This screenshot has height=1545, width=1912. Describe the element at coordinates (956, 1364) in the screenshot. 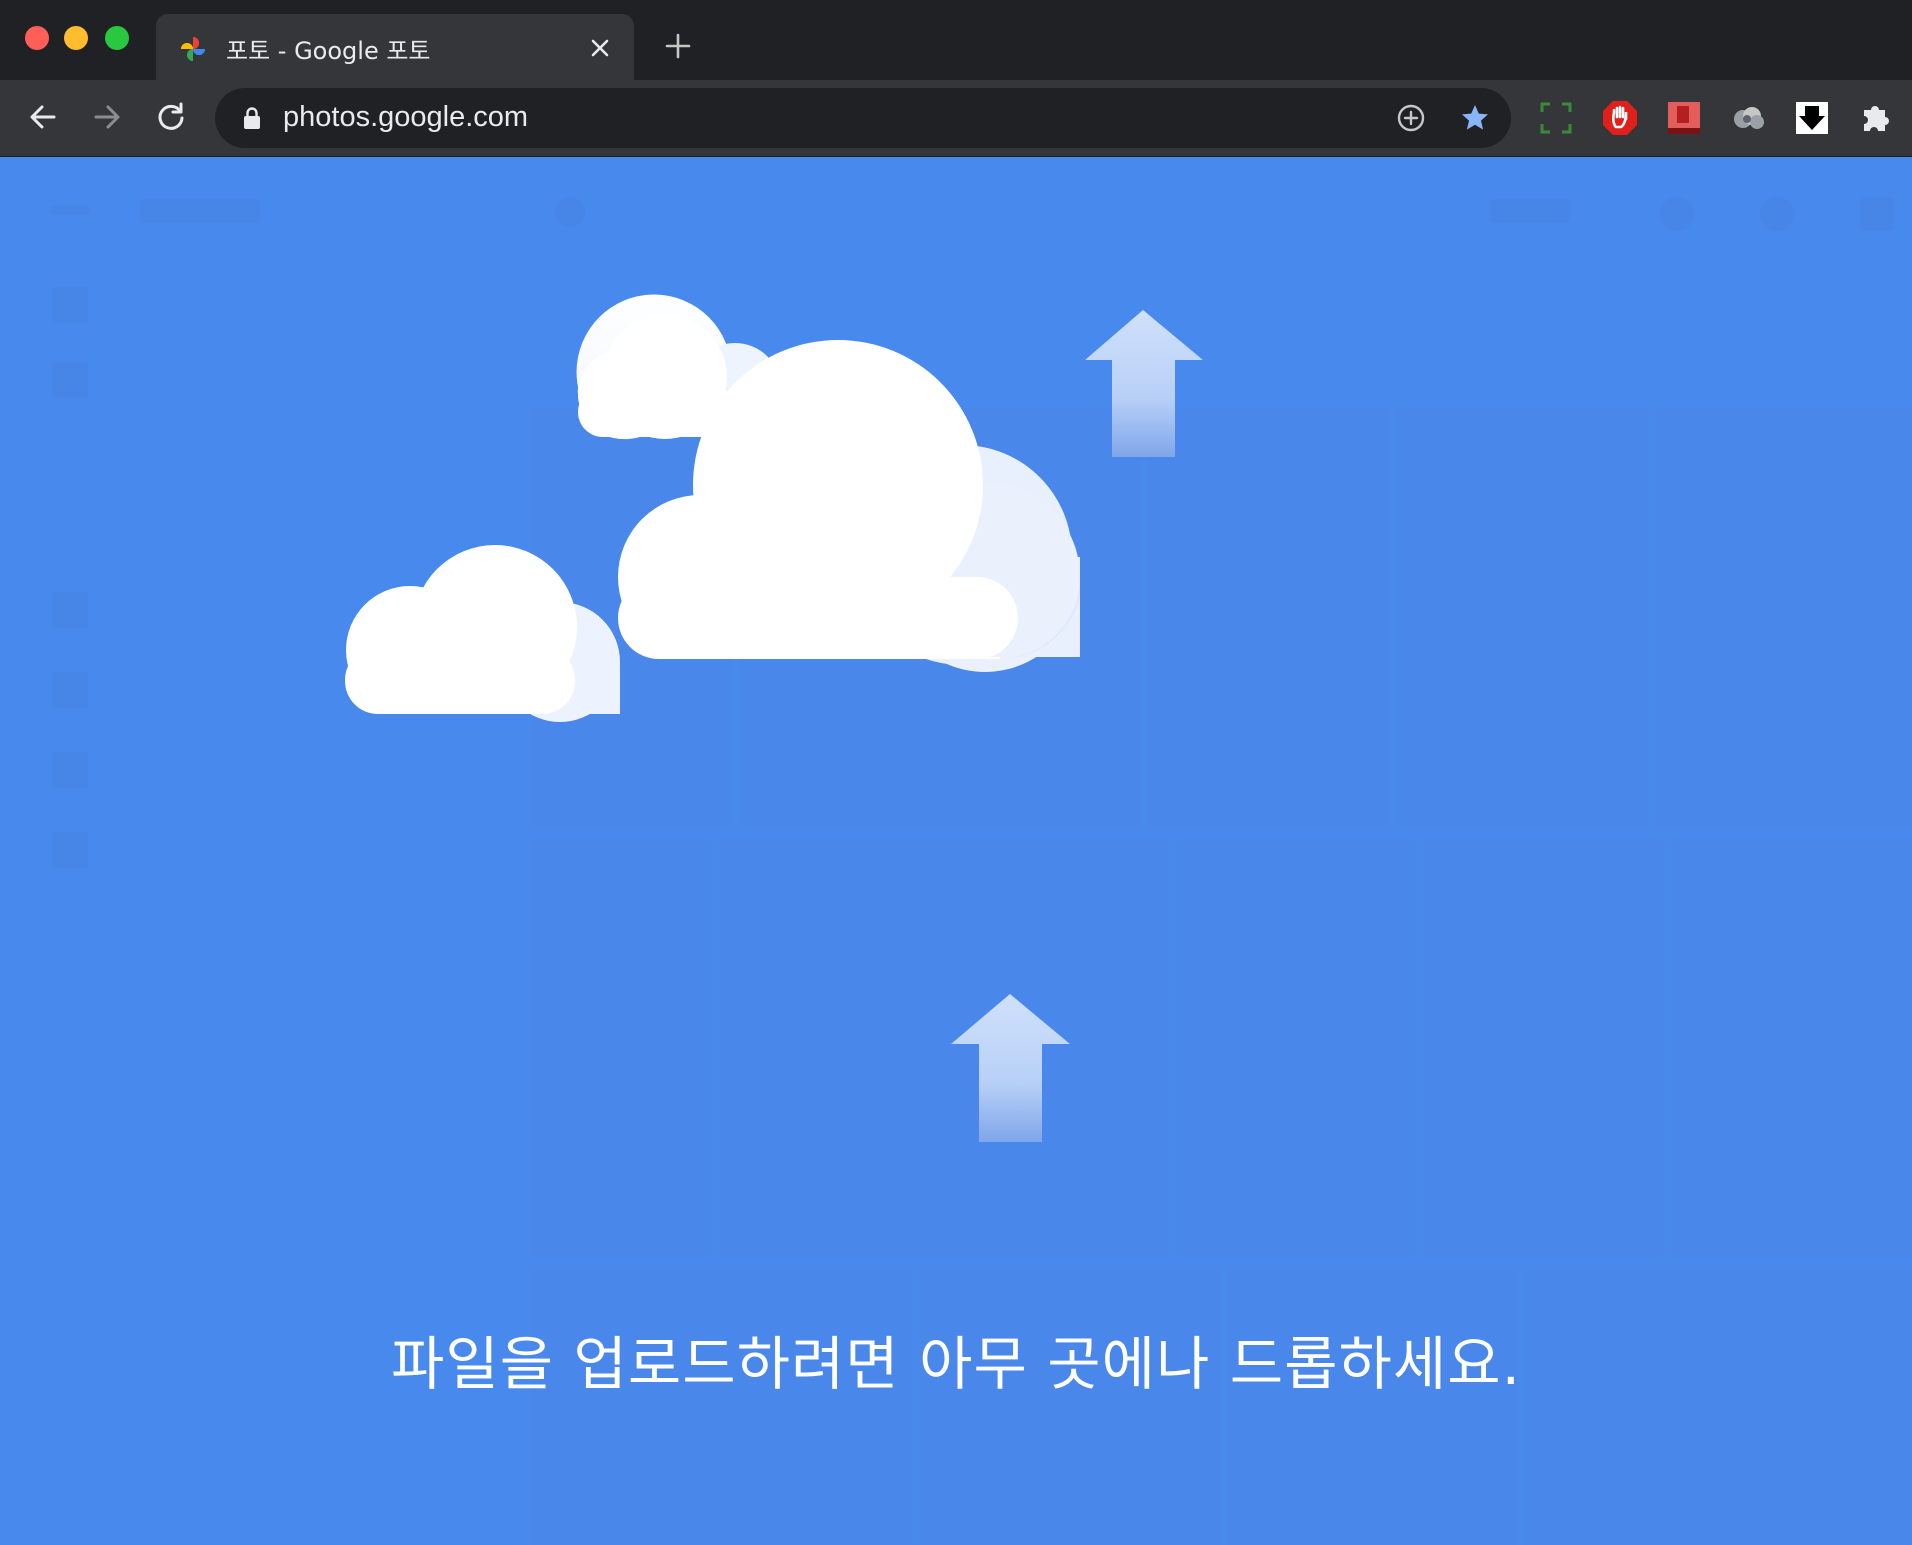

I see `drop-message: 파일을 업로드하려면 아무 곳에나 드롭하세요.` at that location.